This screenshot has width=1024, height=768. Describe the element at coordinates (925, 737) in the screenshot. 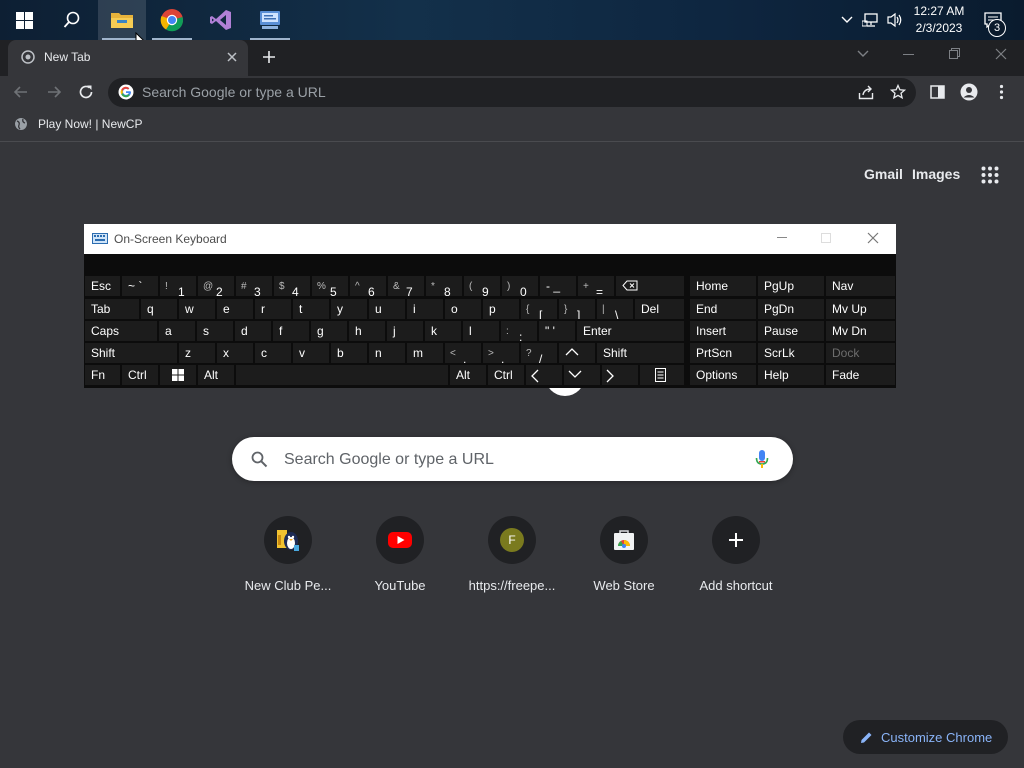

I see `customize-chrome-button: Customize Chrome` at that location.